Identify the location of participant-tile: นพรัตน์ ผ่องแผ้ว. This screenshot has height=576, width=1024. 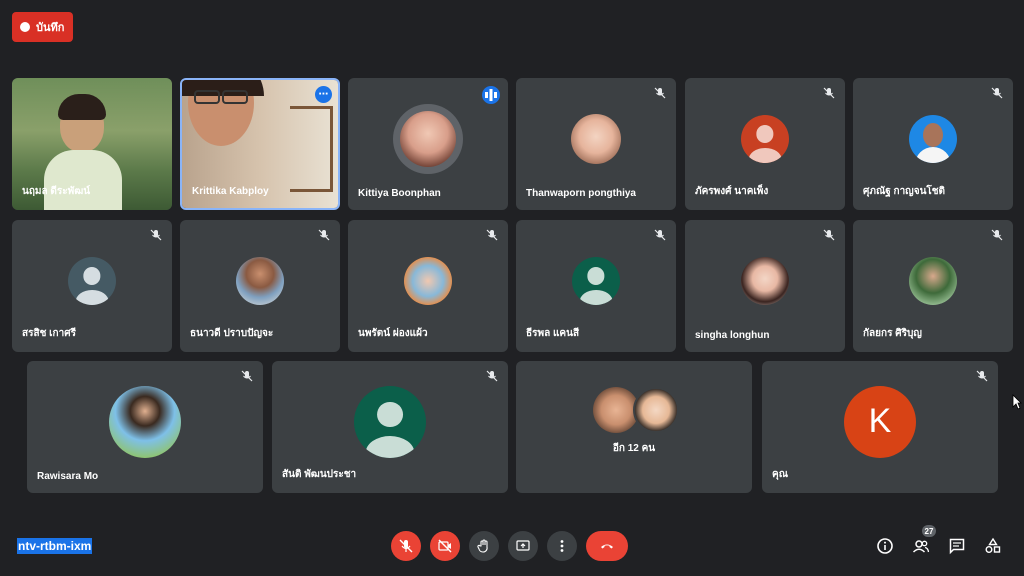
(428, 286).